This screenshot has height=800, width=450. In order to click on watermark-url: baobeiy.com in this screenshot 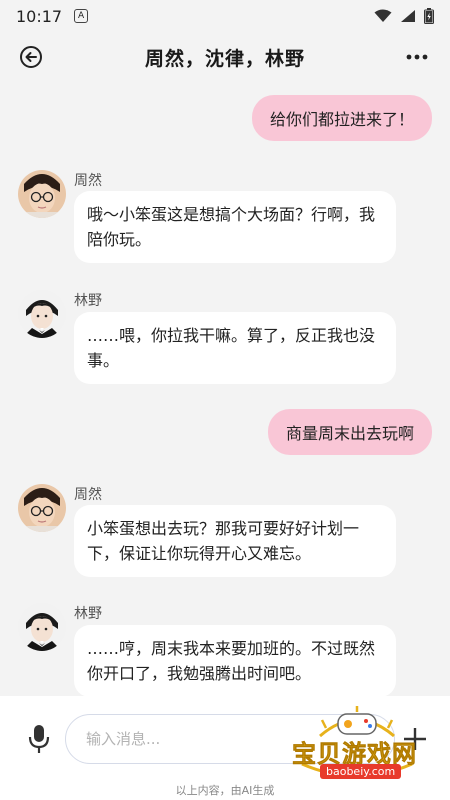, I will do `click(361, 771)`.